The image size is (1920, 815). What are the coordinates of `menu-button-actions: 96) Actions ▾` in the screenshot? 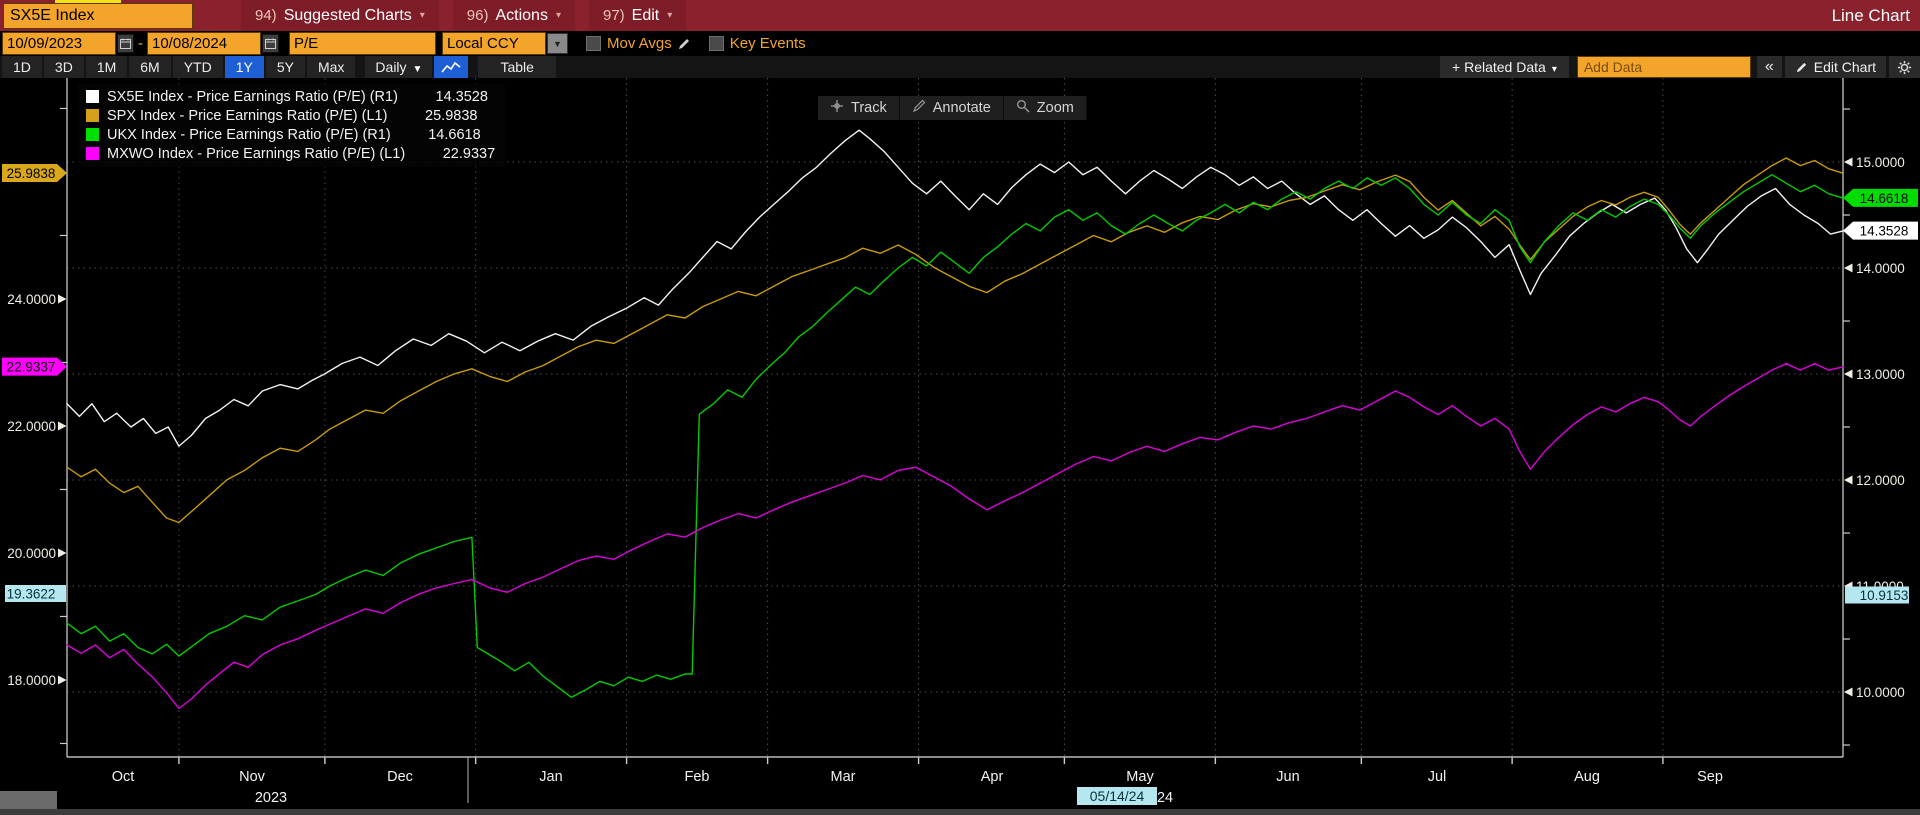 It's located at (513, 15).